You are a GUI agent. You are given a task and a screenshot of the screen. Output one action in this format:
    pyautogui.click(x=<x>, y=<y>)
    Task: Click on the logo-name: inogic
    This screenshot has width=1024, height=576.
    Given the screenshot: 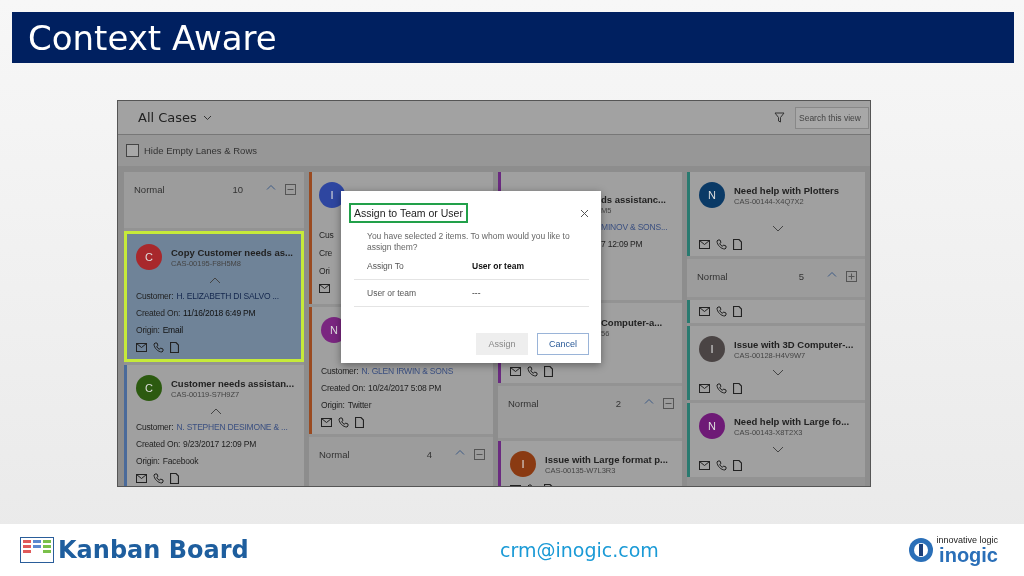 What is the action you would take?
    pyautogui.click(x=968, y=555)
    